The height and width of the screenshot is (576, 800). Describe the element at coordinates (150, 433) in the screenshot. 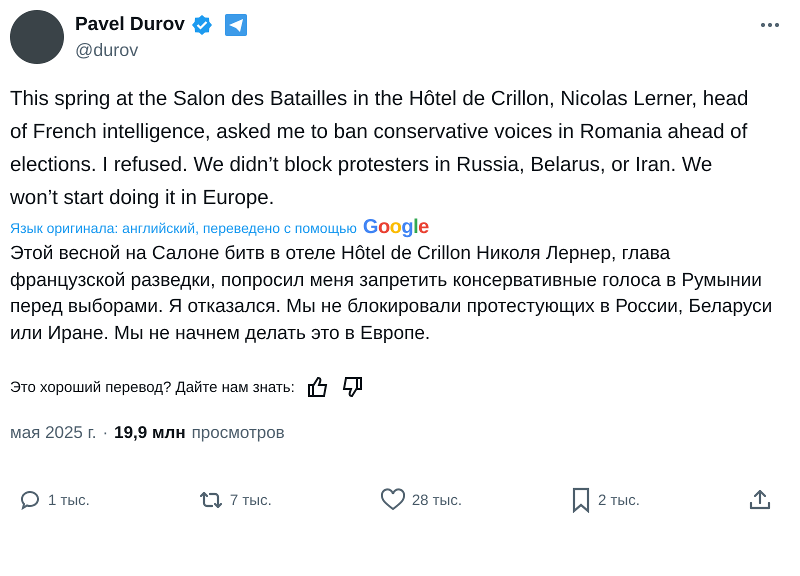

I see `views-count: 19,9 млн` at that location.